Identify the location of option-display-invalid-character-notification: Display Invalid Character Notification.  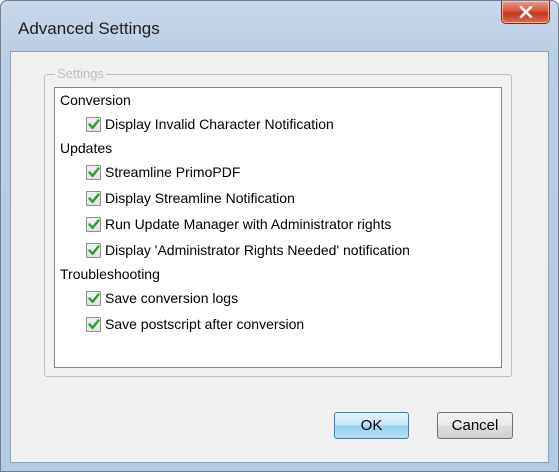
(210, 124).